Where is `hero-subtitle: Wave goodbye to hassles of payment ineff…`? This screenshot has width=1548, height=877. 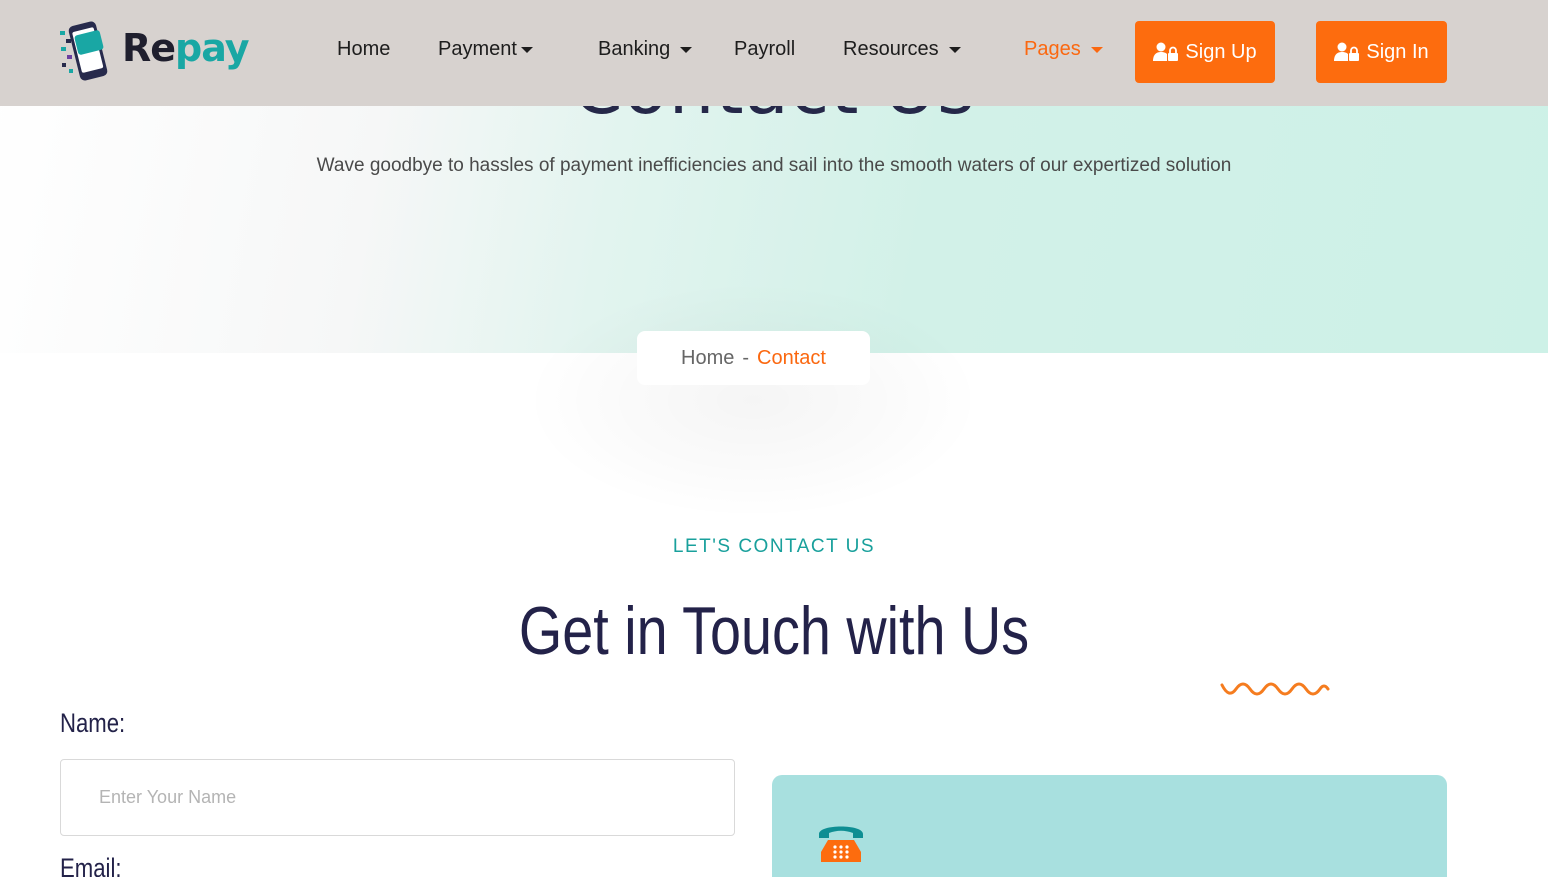 hero-subtitle: Wave goodbye to hassles of payment ineff… is located at coordinates (774, 165).